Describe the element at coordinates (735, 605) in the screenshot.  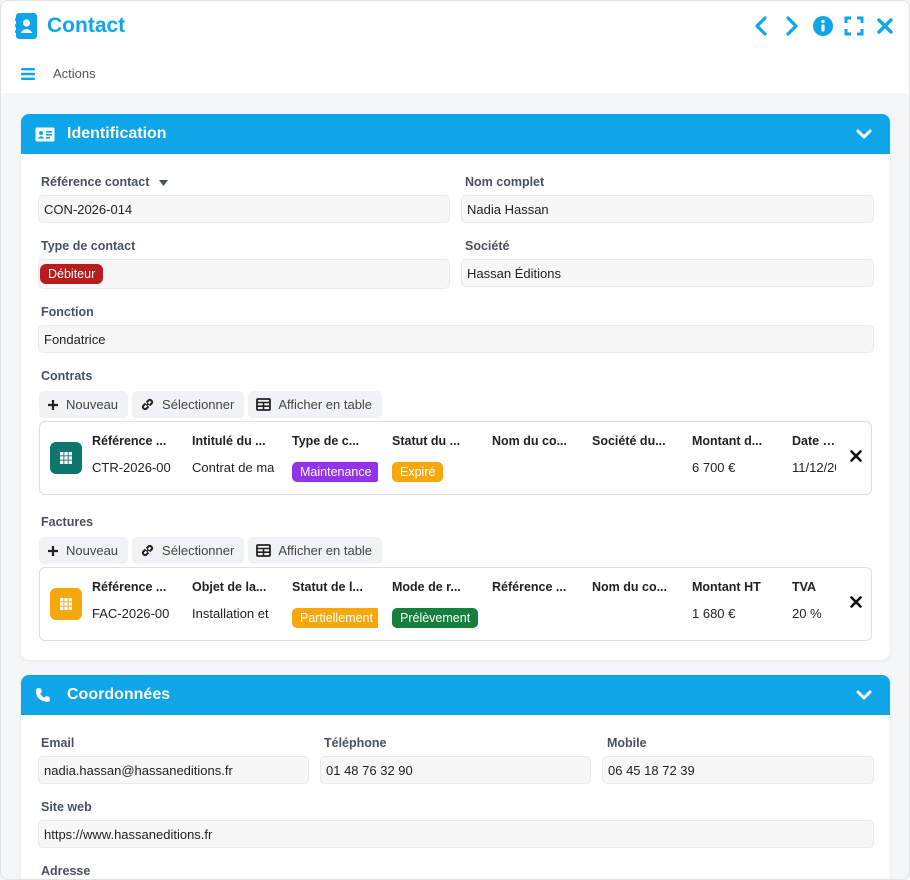
I see `table-cell: Montant HT 1 680 €` at that location.